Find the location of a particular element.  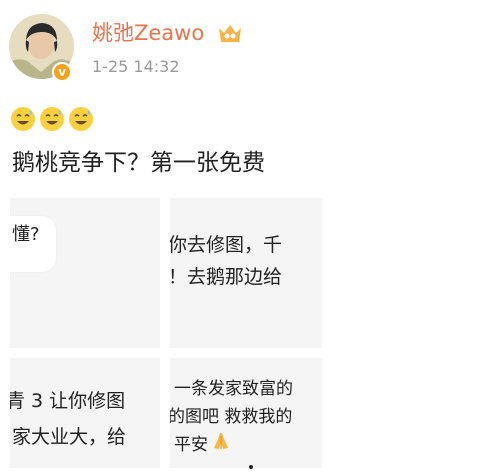

verified-badge: v is located at coordinates (62, 72).